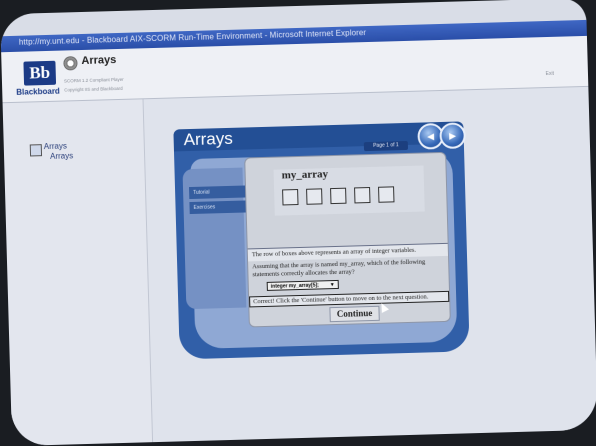 The image size is (596, 446). Describe the element at coordinates (431, 136) in the screenshot. I see `chevron-left-icon: ◀` at that location.